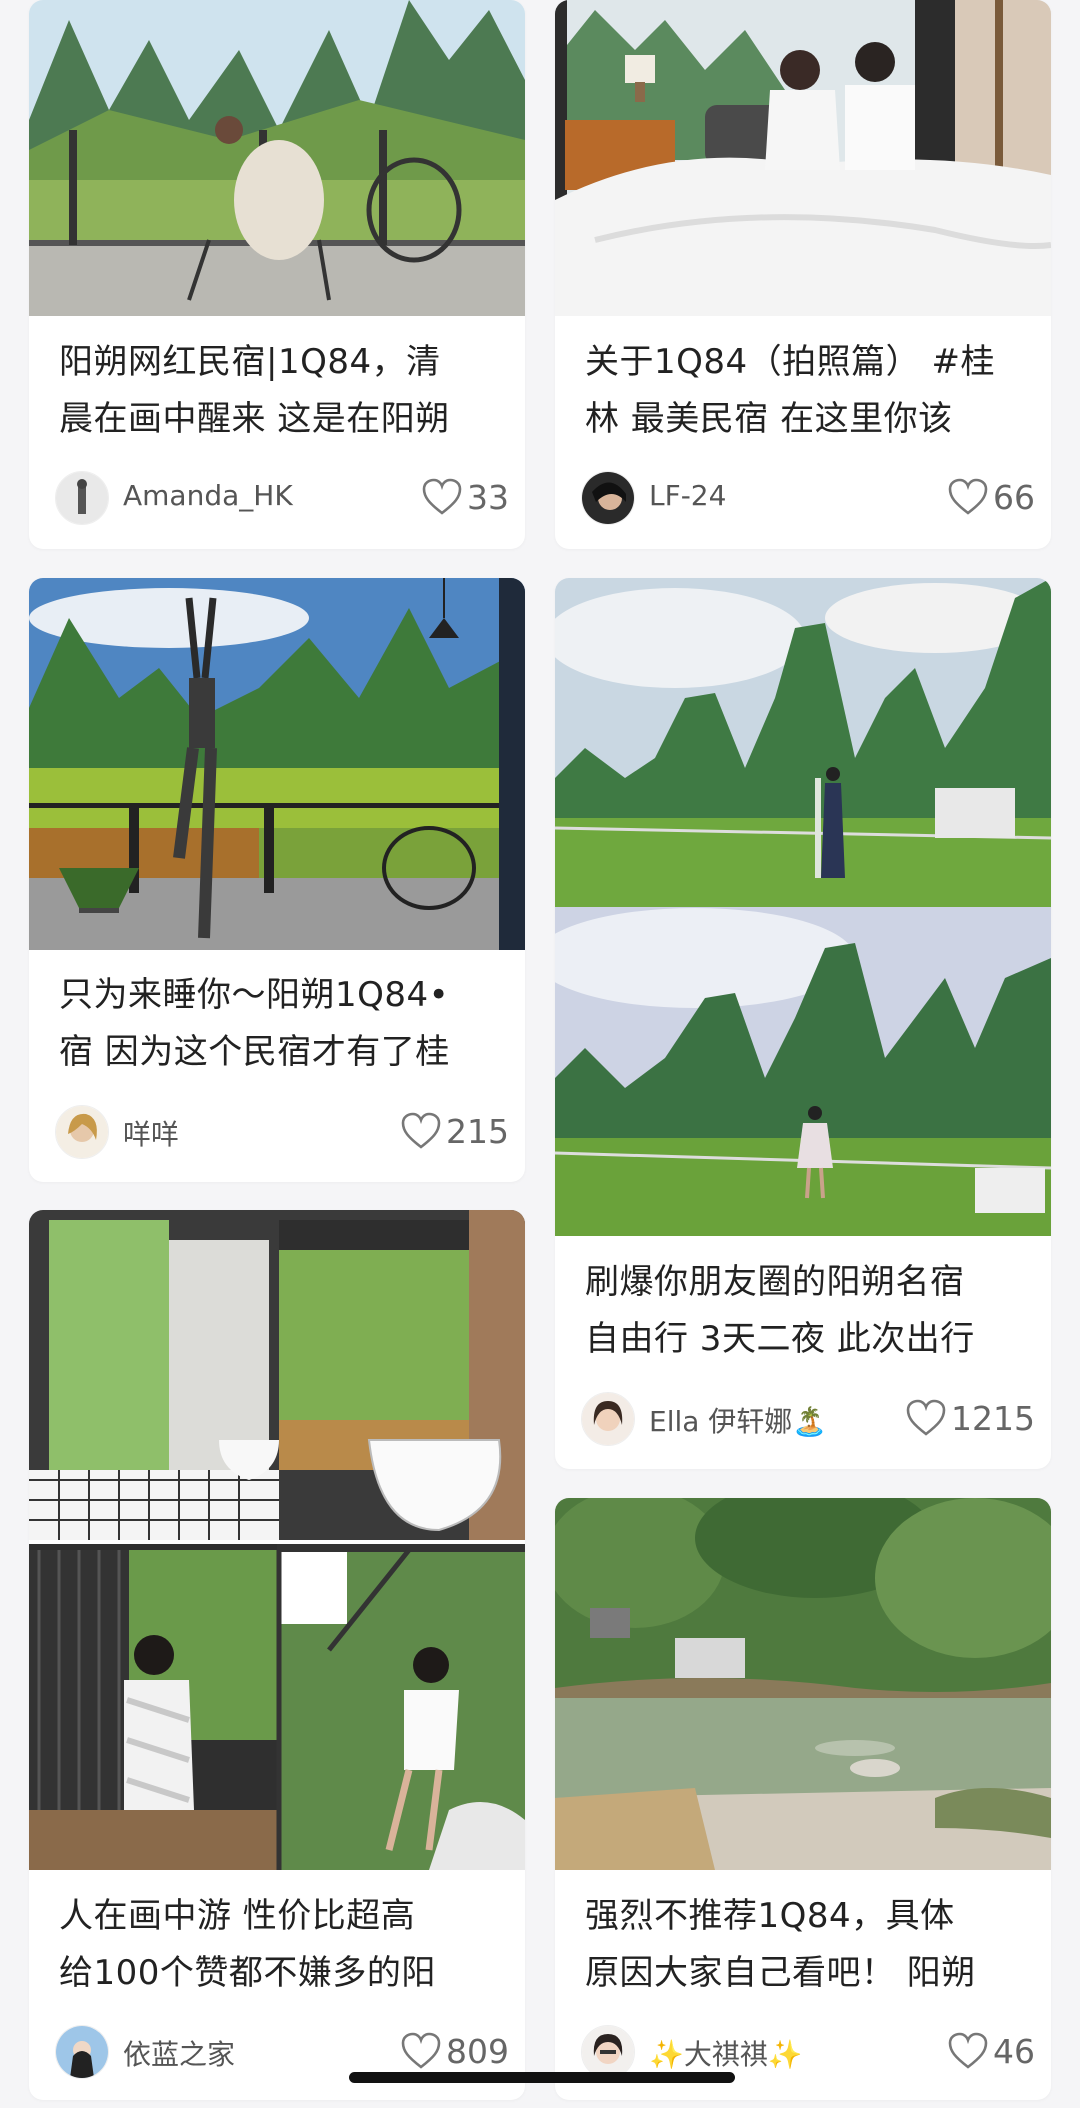 The image size is (1080, 2108). What do you see at coordinates (775, 1282) in the screenshot?
I see `card-title-line: 刷爆你朋友圈的阳朔名宿` at bounding box center [775, 1282].